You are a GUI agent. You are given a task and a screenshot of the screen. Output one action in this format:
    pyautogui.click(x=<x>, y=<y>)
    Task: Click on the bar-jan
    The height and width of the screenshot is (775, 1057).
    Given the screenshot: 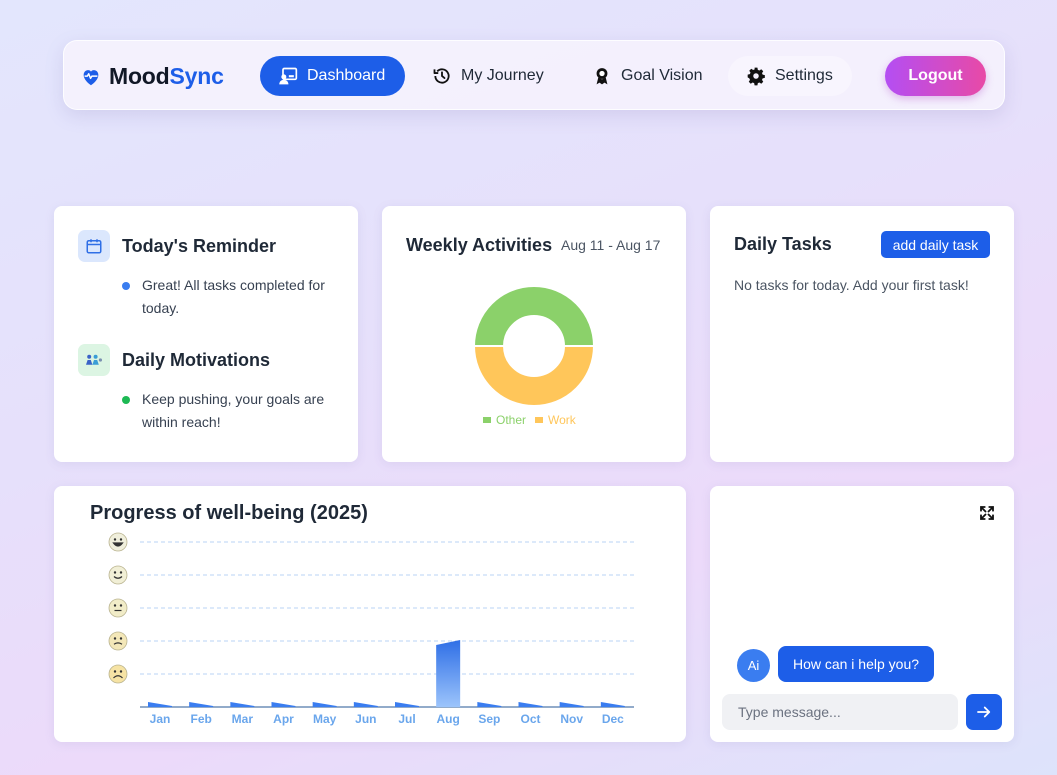 What is the action you would take?
    pyautogui.click(x=160, y=704)
    